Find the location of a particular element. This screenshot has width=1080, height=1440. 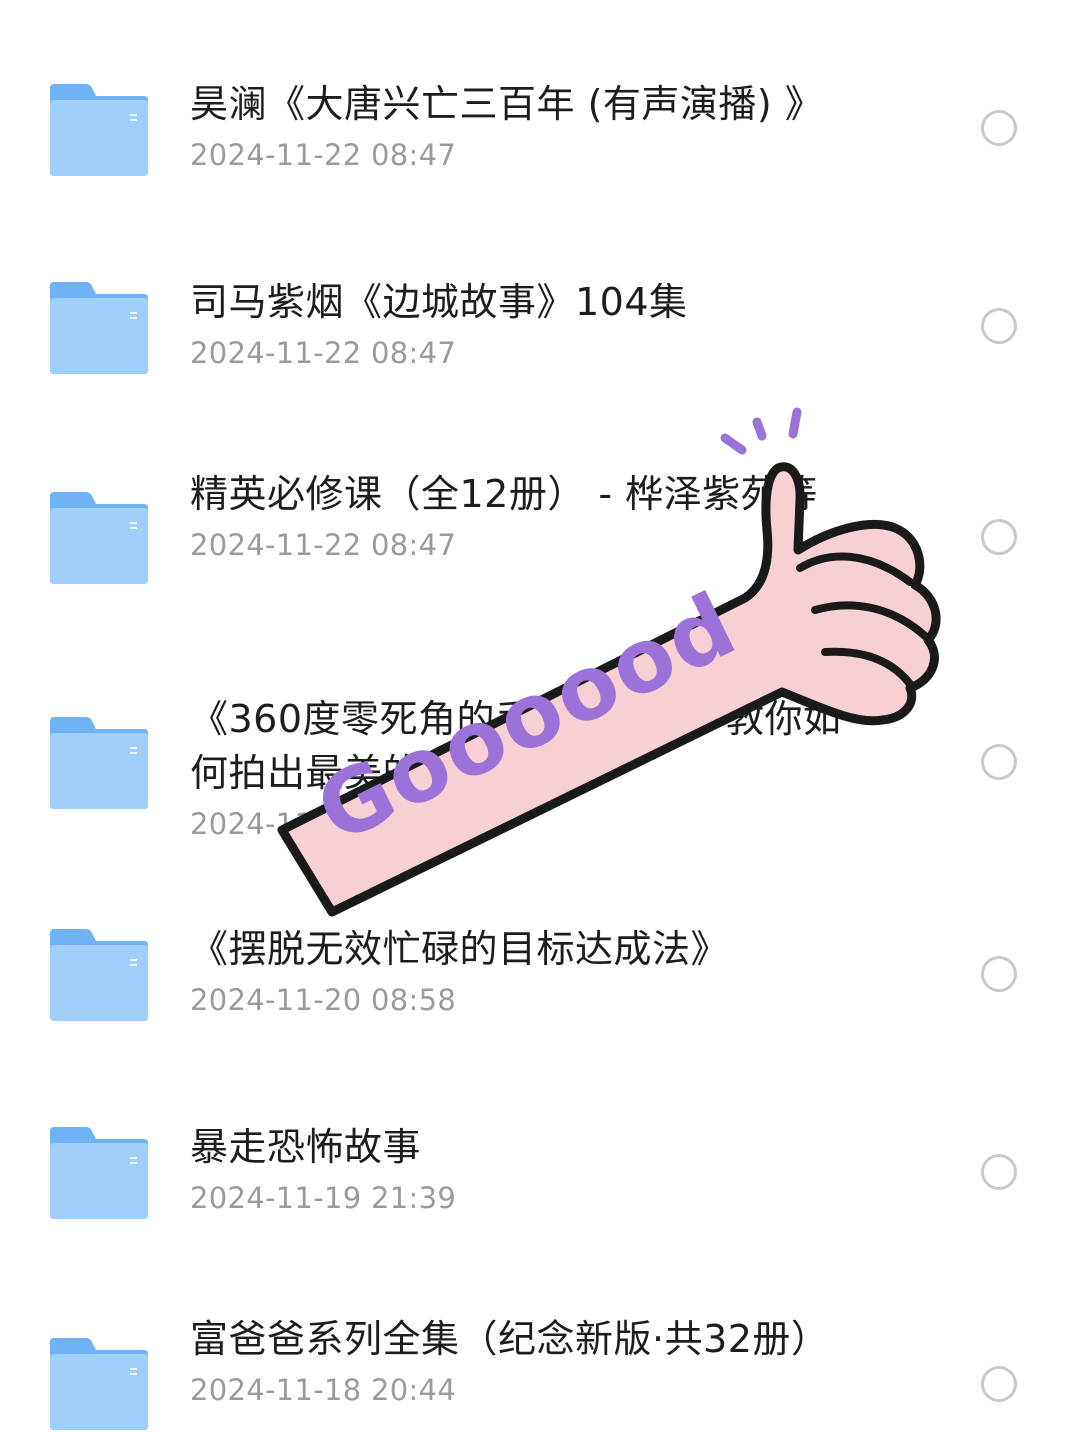

file-date: 2024-11-18 20:44 is located at coordinates (323, 1390).